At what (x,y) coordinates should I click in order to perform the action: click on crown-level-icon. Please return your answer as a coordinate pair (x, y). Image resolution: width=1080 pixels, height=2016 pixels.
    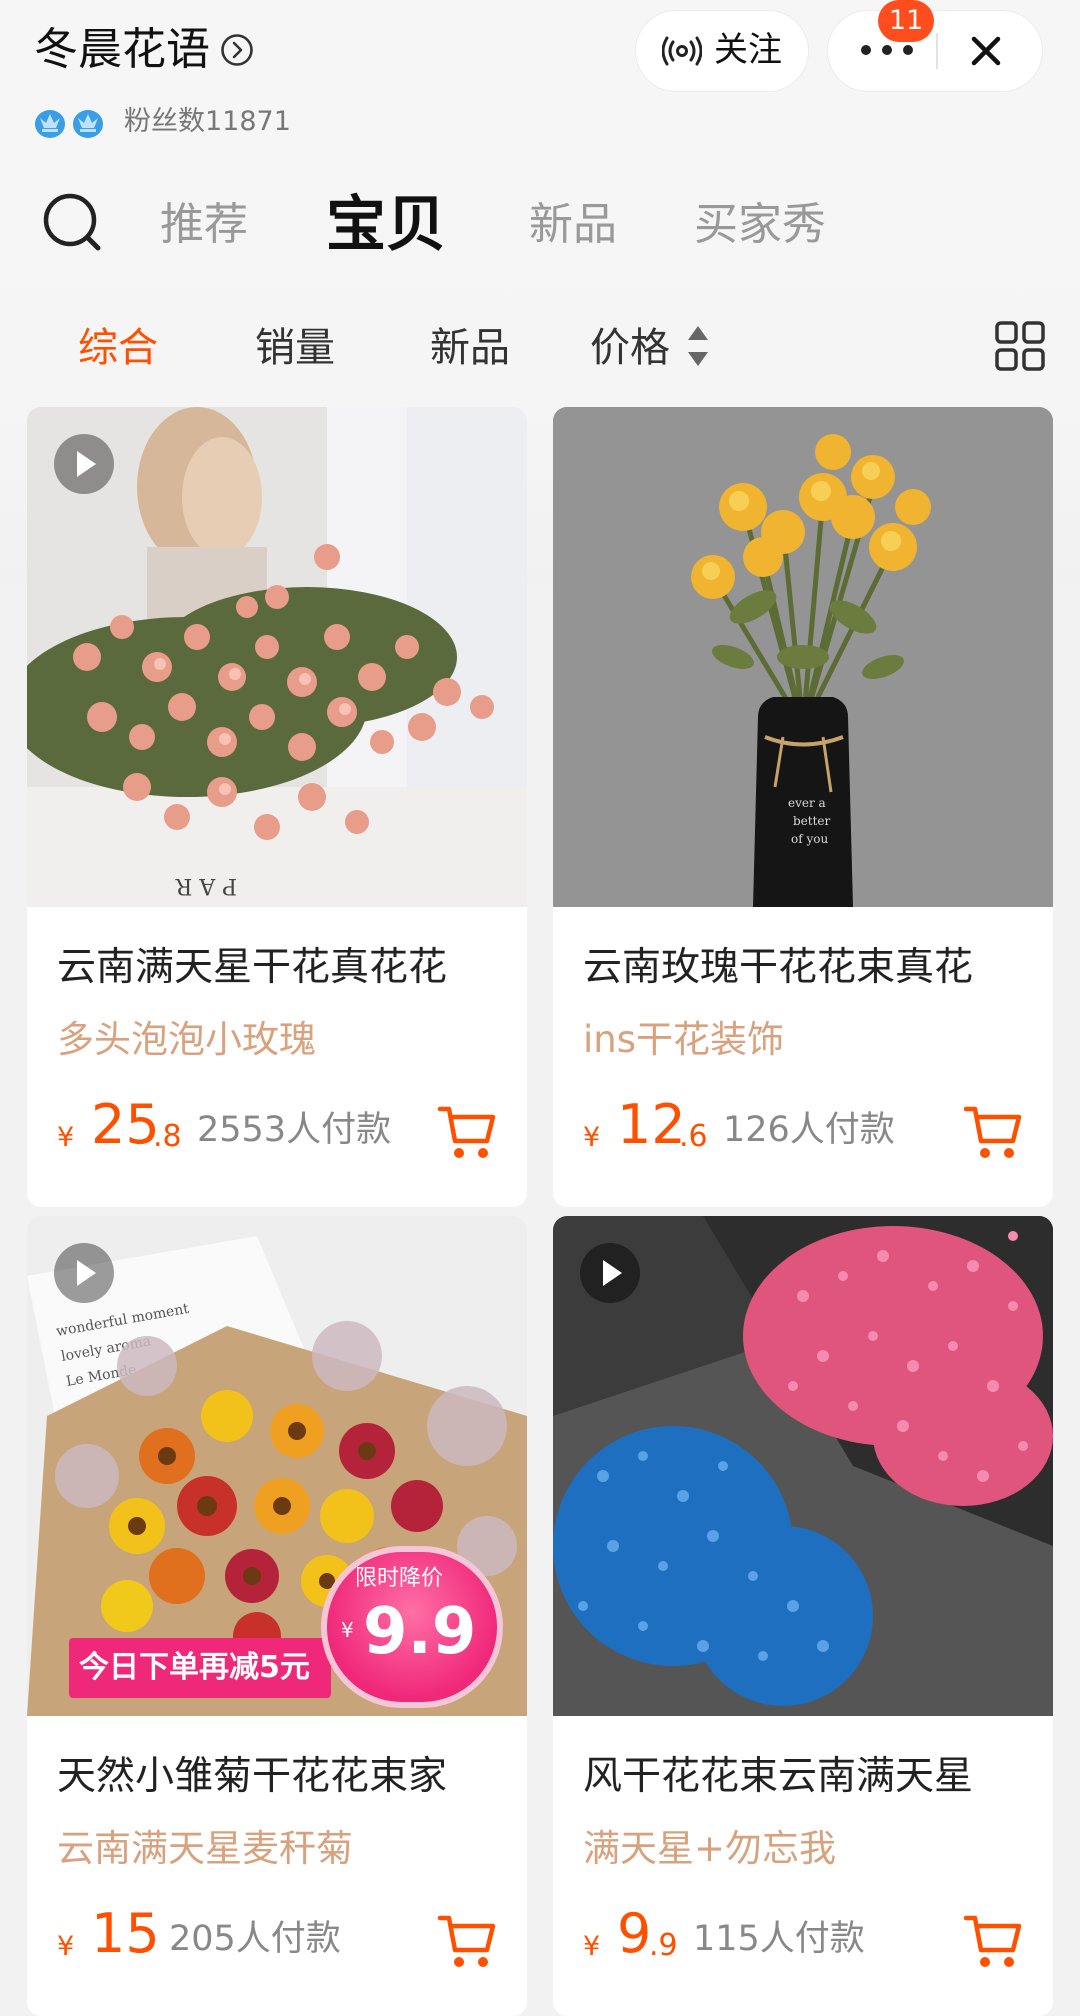
    Looking at the image, I should click on (69, 124).